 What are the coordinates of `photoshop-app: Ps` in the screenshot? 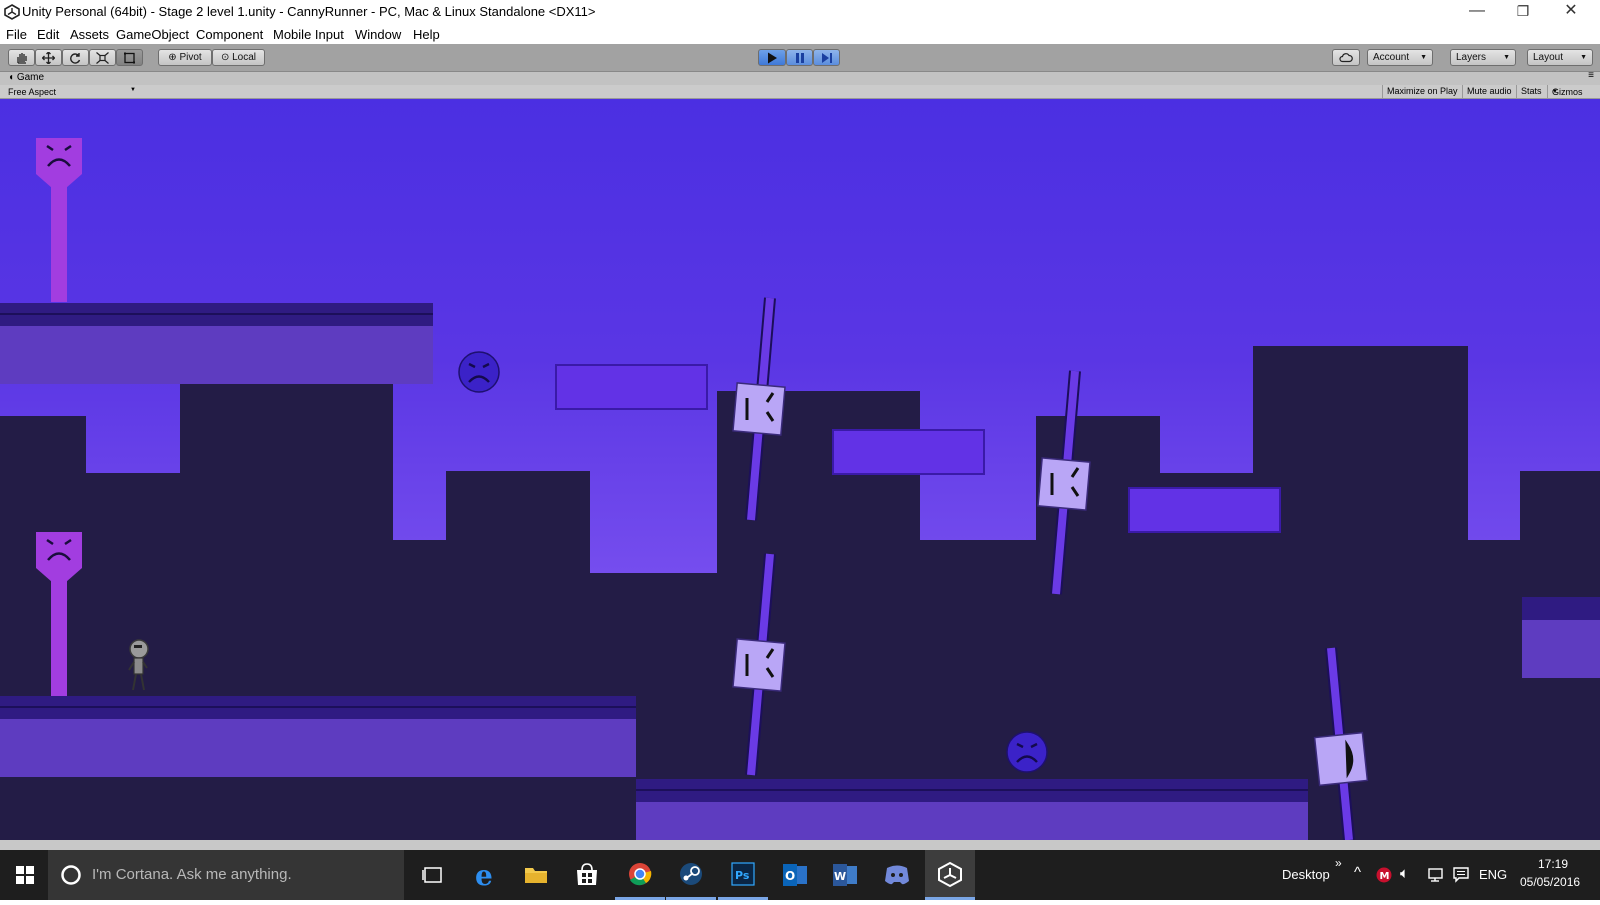 It's located at (743, 875).